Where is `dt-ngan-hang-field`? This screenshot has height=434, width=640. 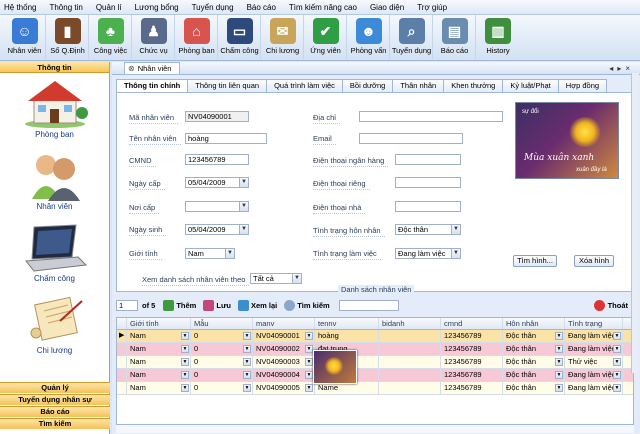 dt-ngan-hang-field is located at coordinates (428, 159).